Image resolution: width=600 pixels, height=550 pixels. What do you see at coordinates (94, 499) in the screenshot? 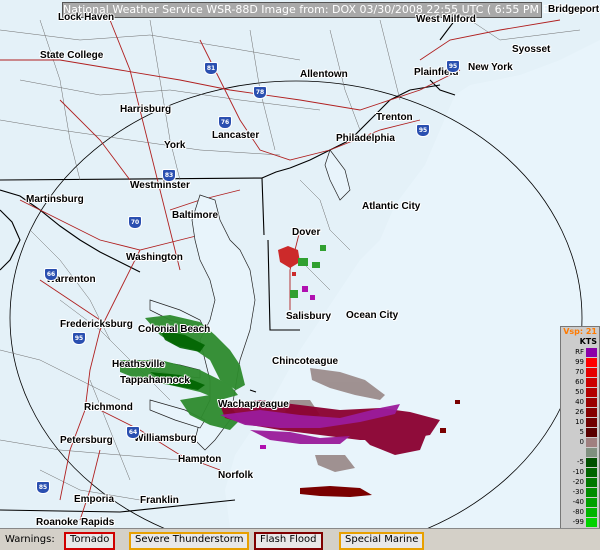
I see `city-label: Emporia` at bounding box center [94, 499].